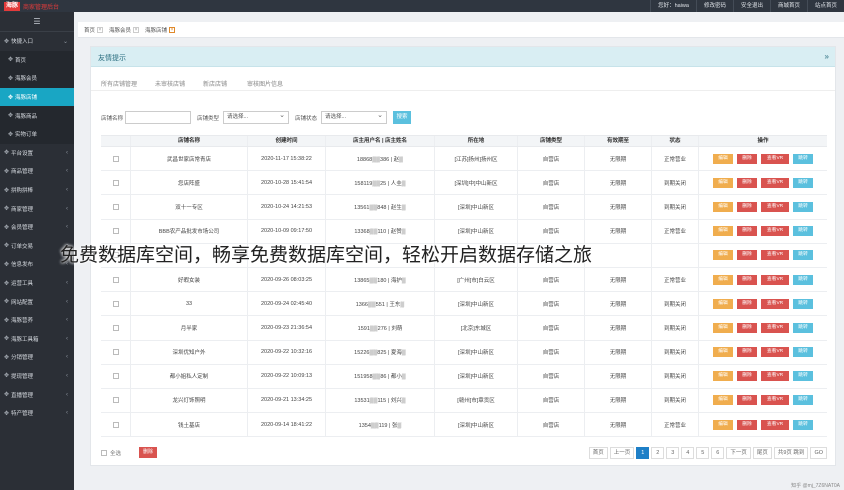 The image size is (844, 490). What do you see at coordinates (402, 117) in the screenshot?
I see `search-button: 搜索` at bounding box center [402, 117].